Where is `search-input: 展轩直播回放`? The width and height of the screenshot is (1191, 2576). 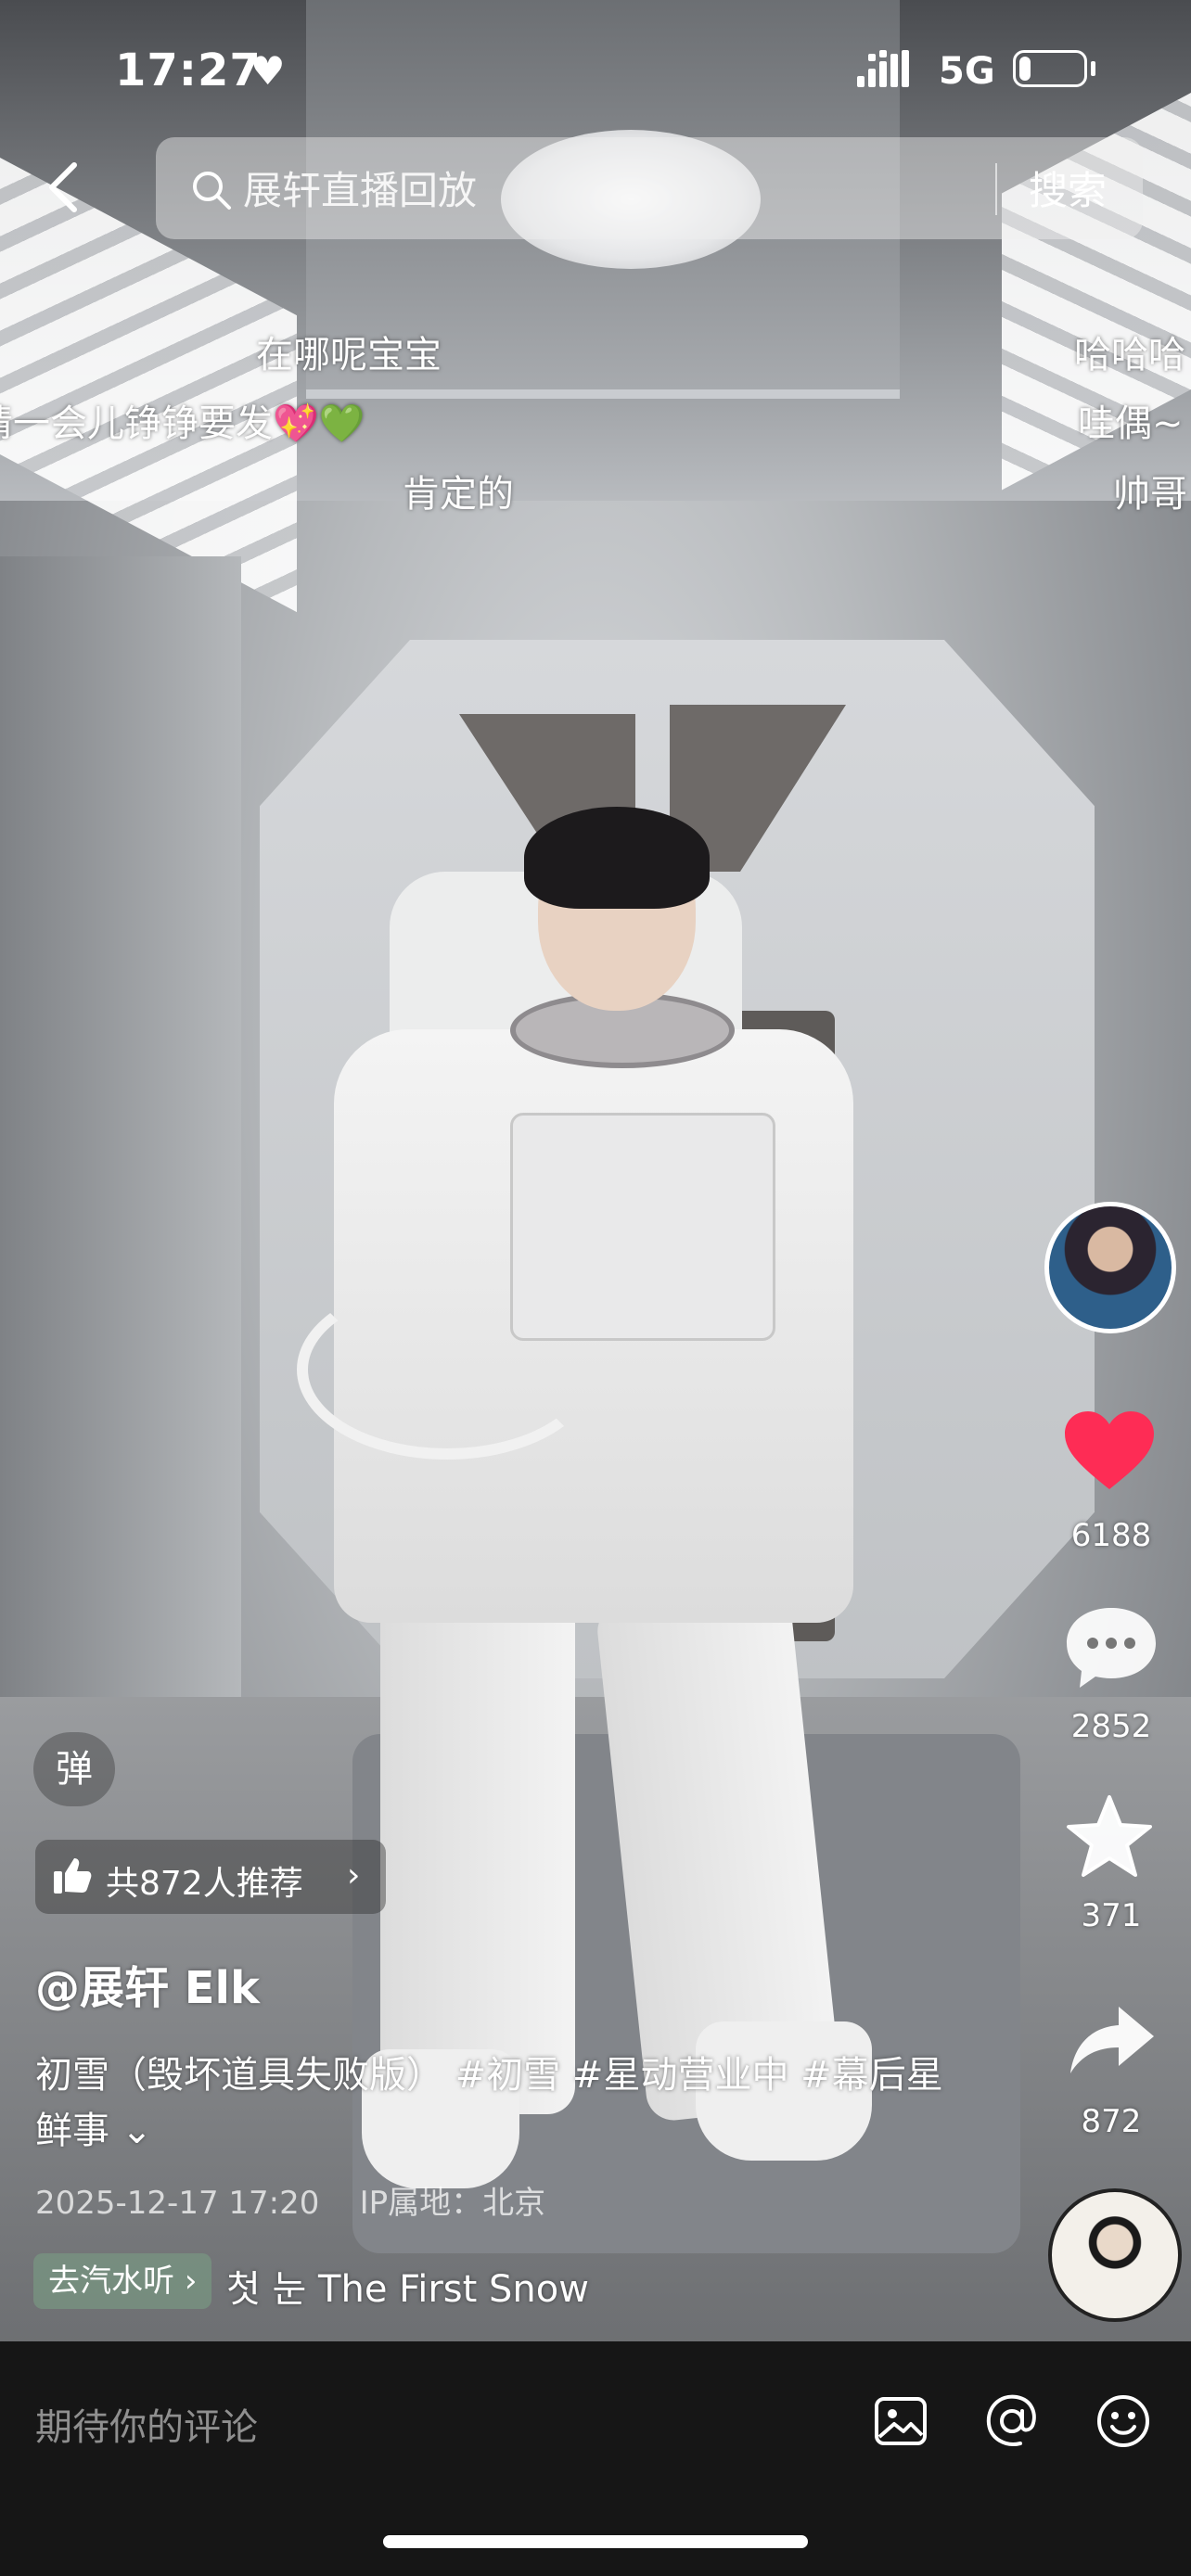 search-input: 展轩直播回放 is located at coordinates (360, 187).